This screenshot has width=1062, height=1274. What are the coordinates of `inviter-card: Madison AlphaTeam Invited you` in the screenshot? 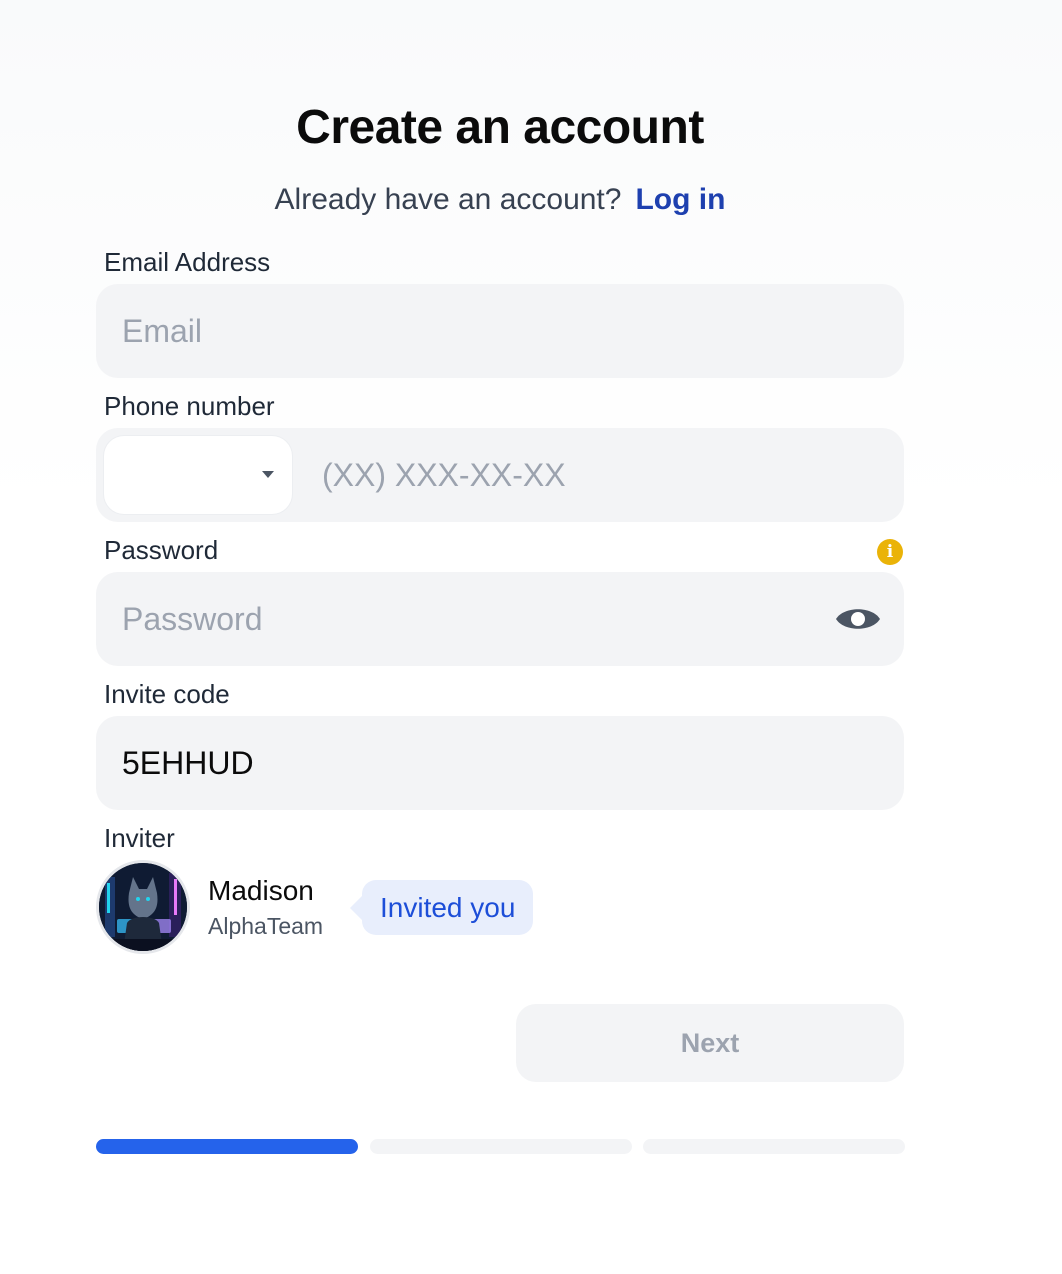 It's located at (500, 908).